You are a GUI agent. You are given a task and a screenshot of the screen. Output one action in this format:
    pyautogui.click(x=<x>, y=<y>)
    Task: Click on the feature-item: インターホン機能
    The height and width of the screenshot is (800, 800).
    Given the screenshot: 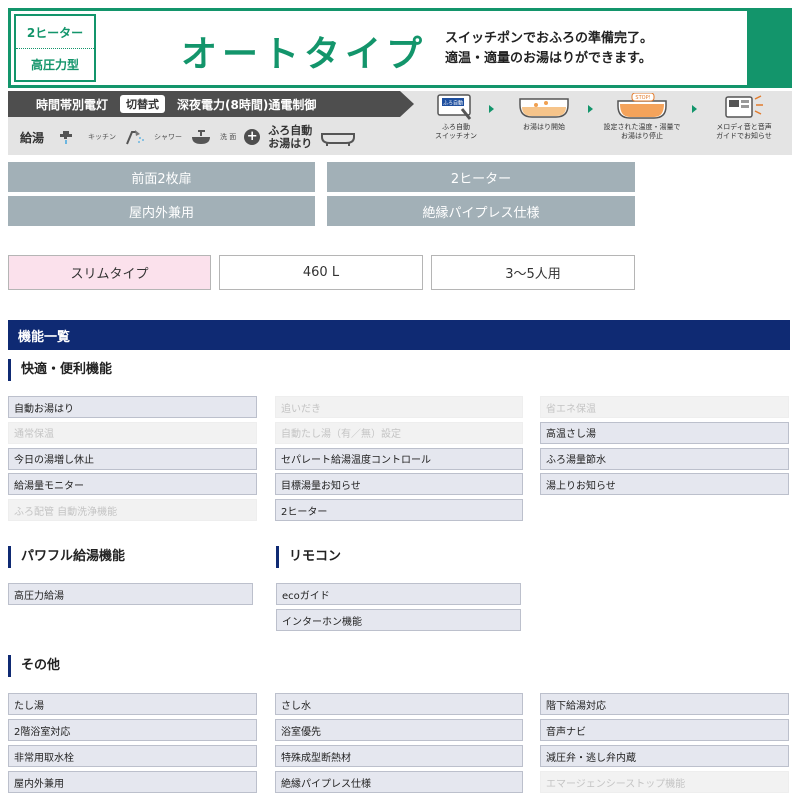 What is the action you would take?
    pyautogui.click(x=398, y=620)
    